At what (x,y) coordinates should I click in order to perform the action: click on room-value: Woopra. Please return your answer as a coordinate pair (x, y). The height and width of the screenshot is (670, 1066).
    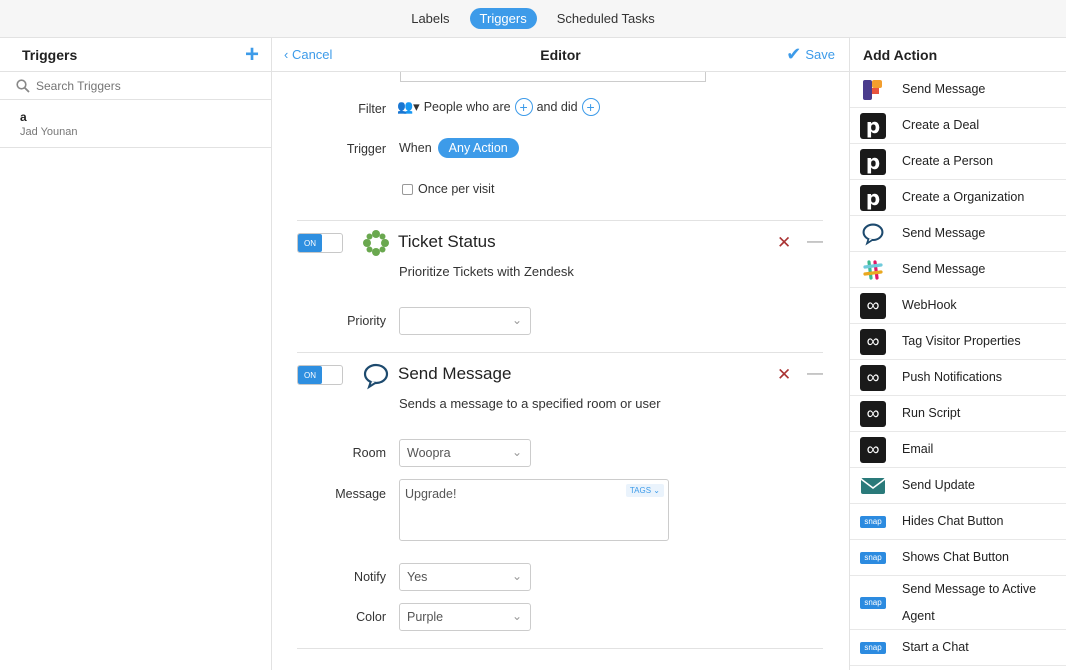
    Looking at the image, I should click on (429, 453).